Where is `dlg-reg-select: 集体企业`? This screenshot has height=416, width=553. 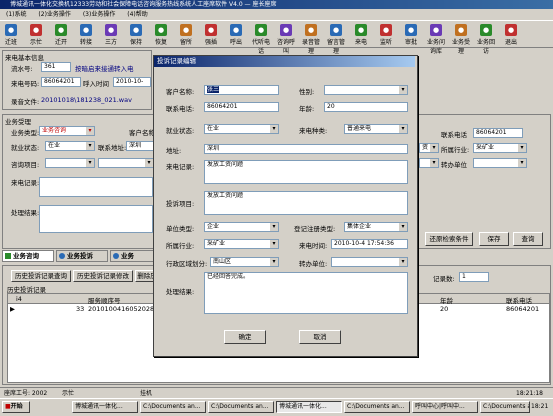 dlg-reg-select: 集体企业 is located at coordinates (376, 227).